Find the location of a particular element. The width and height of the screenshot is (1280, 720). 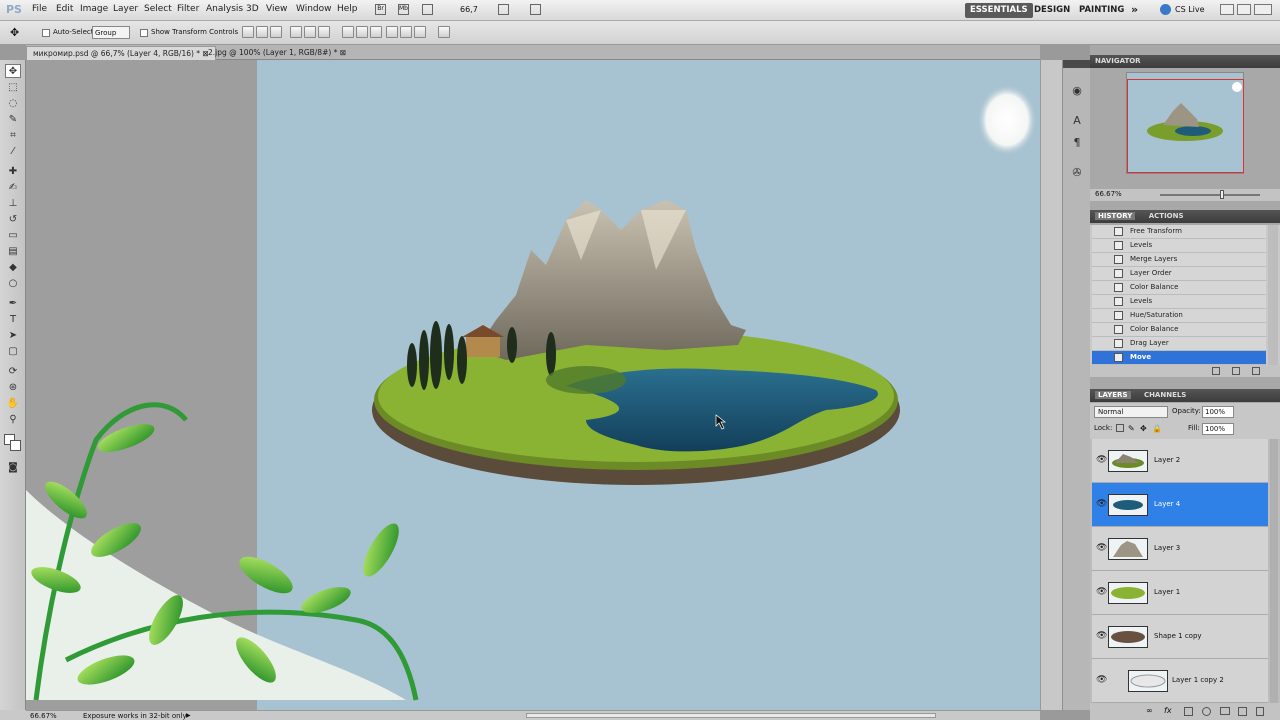

lock-transparency-icon is located at coordinates (1120, 428).